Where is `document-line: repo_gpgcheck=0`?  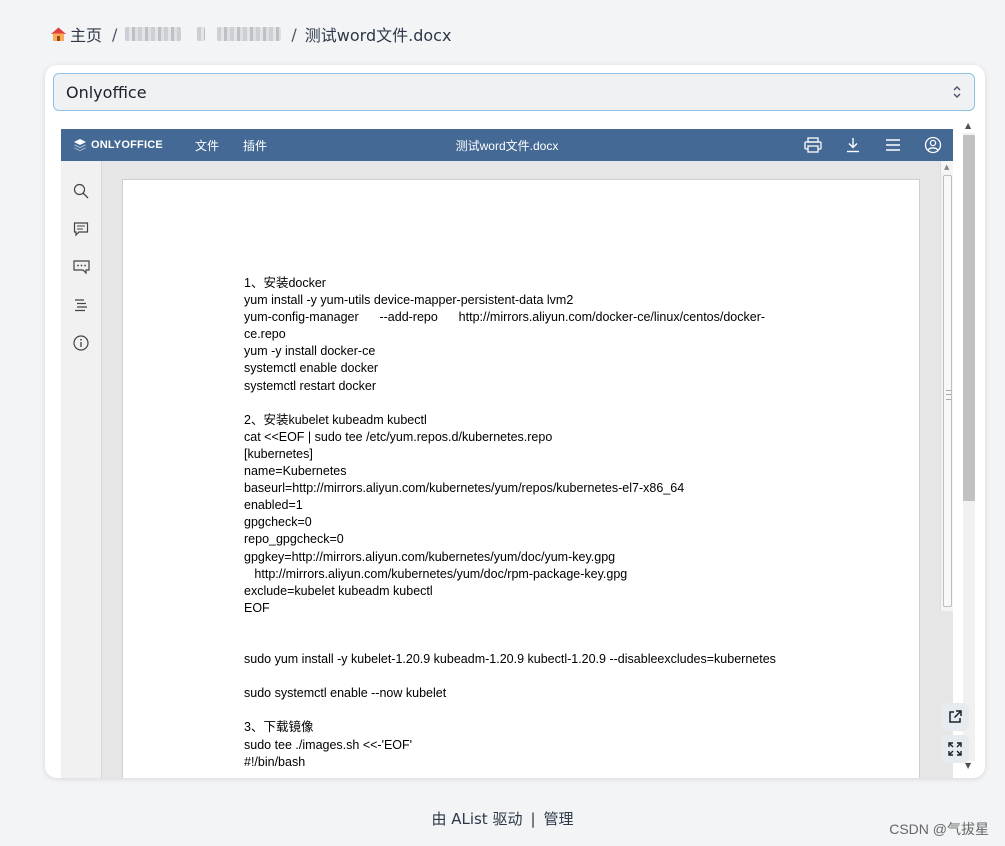
document-line: repo_gpgcheck=0 is located at coordinates (294, 539).